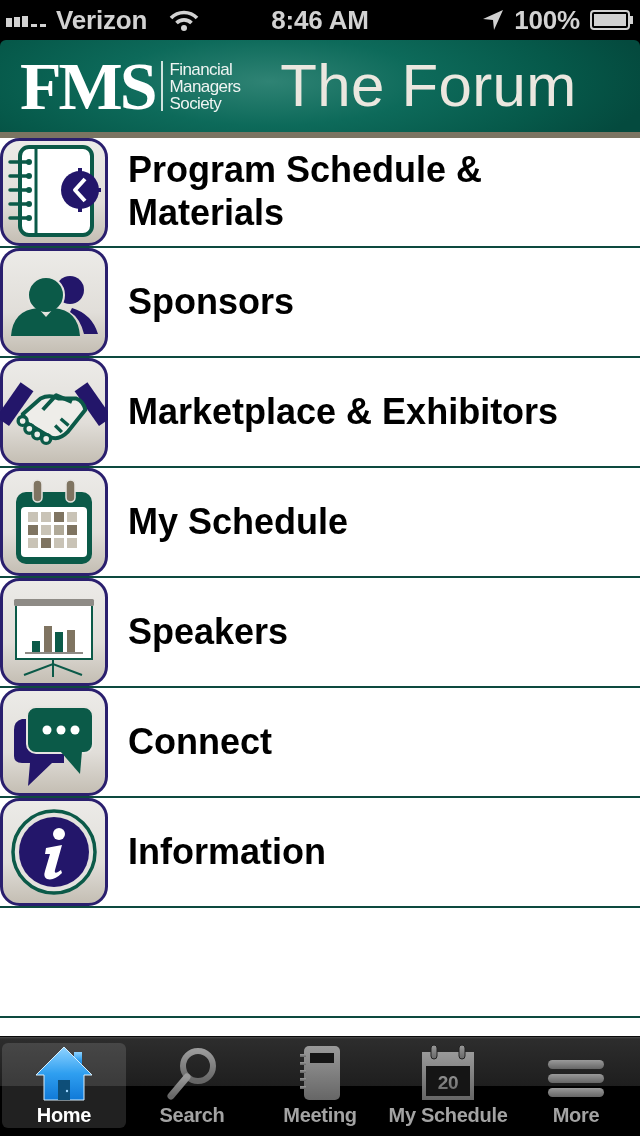 This screenshot has height=1136, width=640. Describe the element at coordinates (54, 742) in the screenshot. I see `chat-bubbles-icon` at that location.